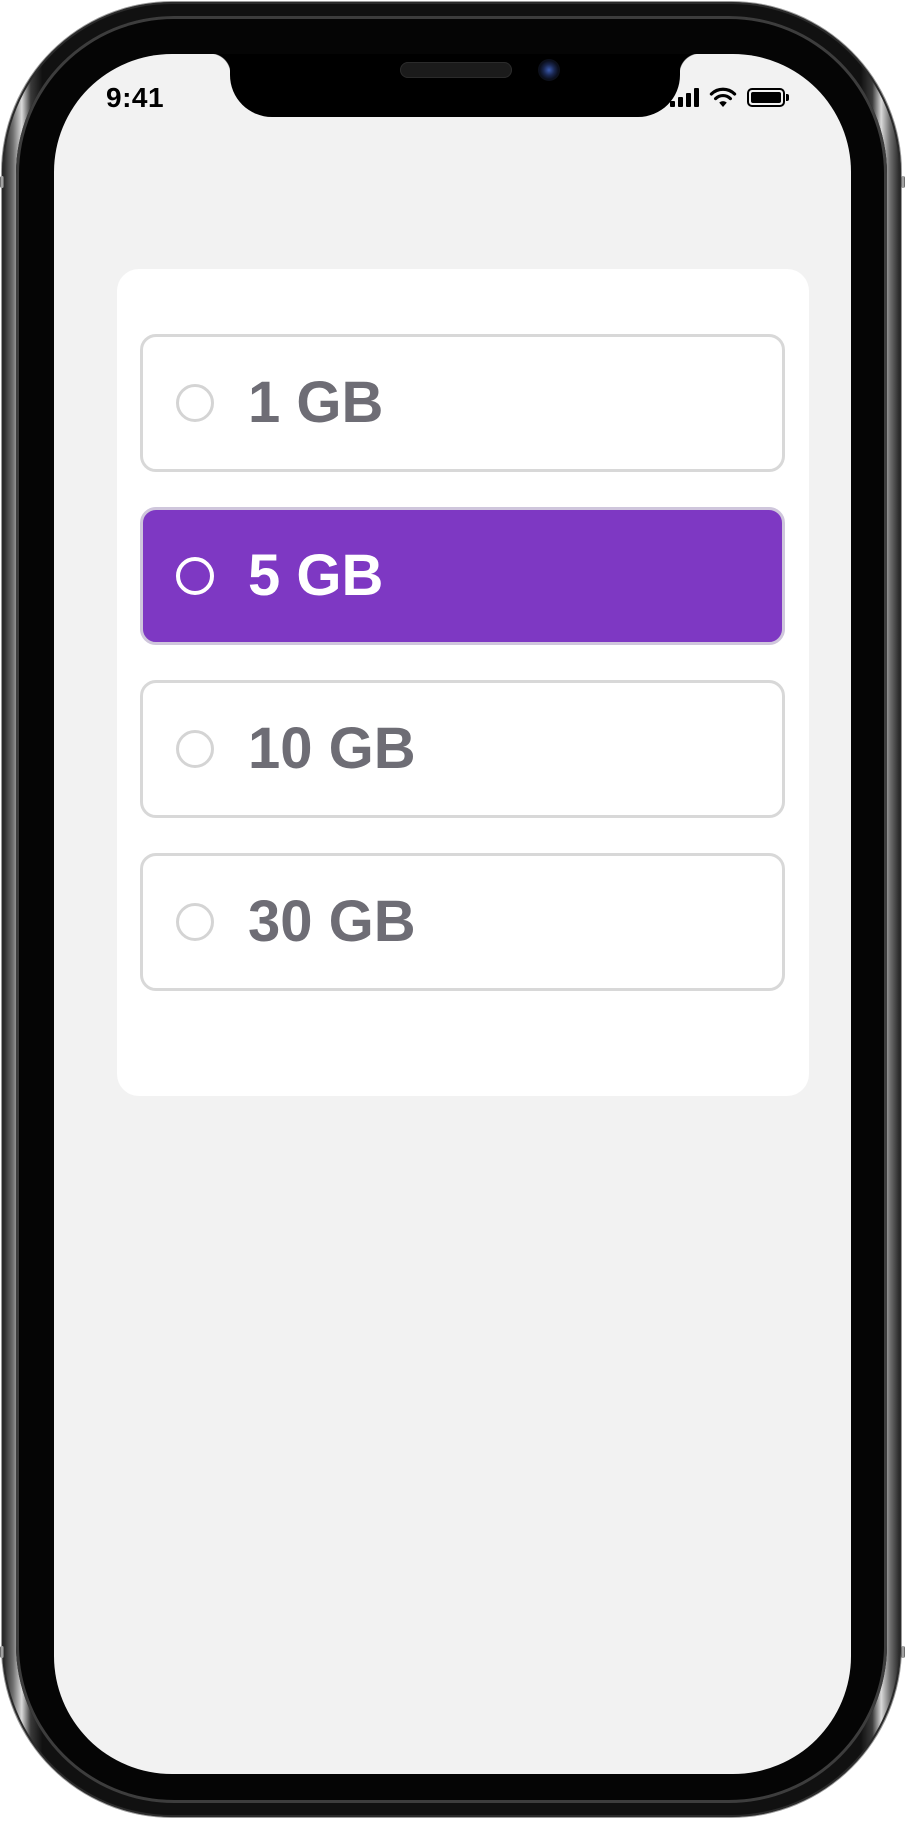 This screenshot has height=1821, width=905. I want to click on front-camera-icon, so click(549, 70).